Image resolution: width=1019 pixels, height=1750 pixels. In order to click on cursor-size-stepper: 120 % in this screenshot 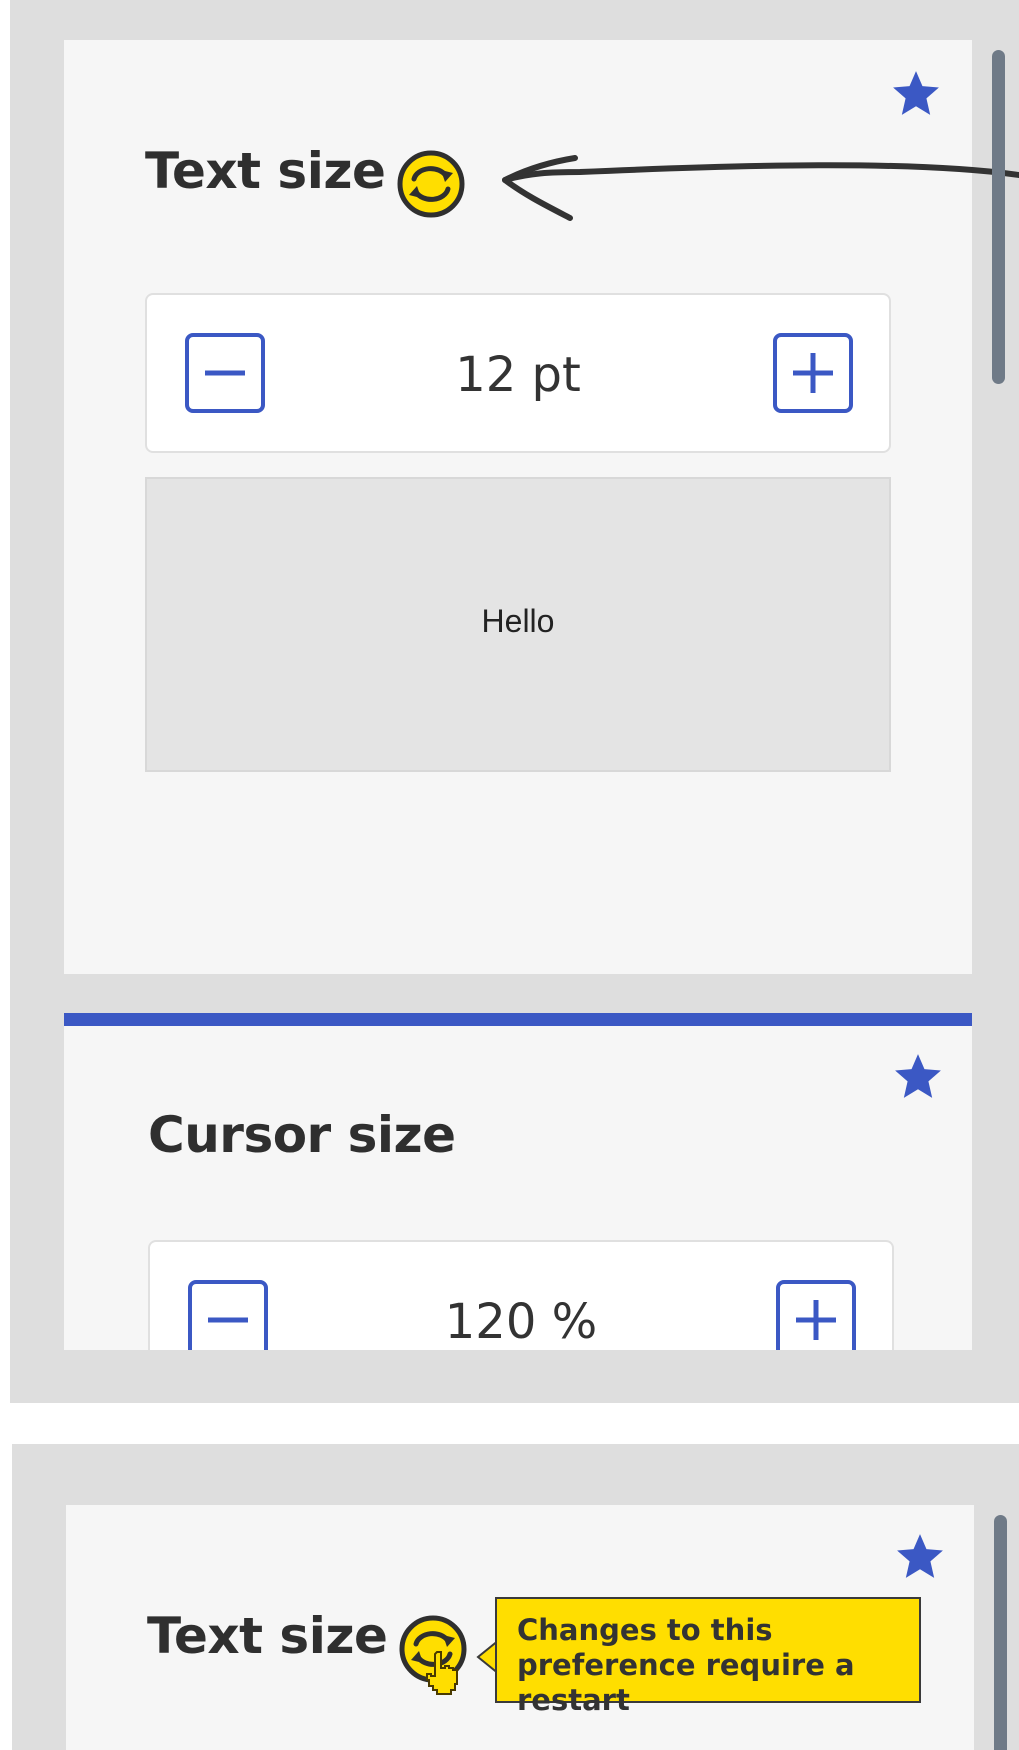, I will do `click(521, 1295)`.